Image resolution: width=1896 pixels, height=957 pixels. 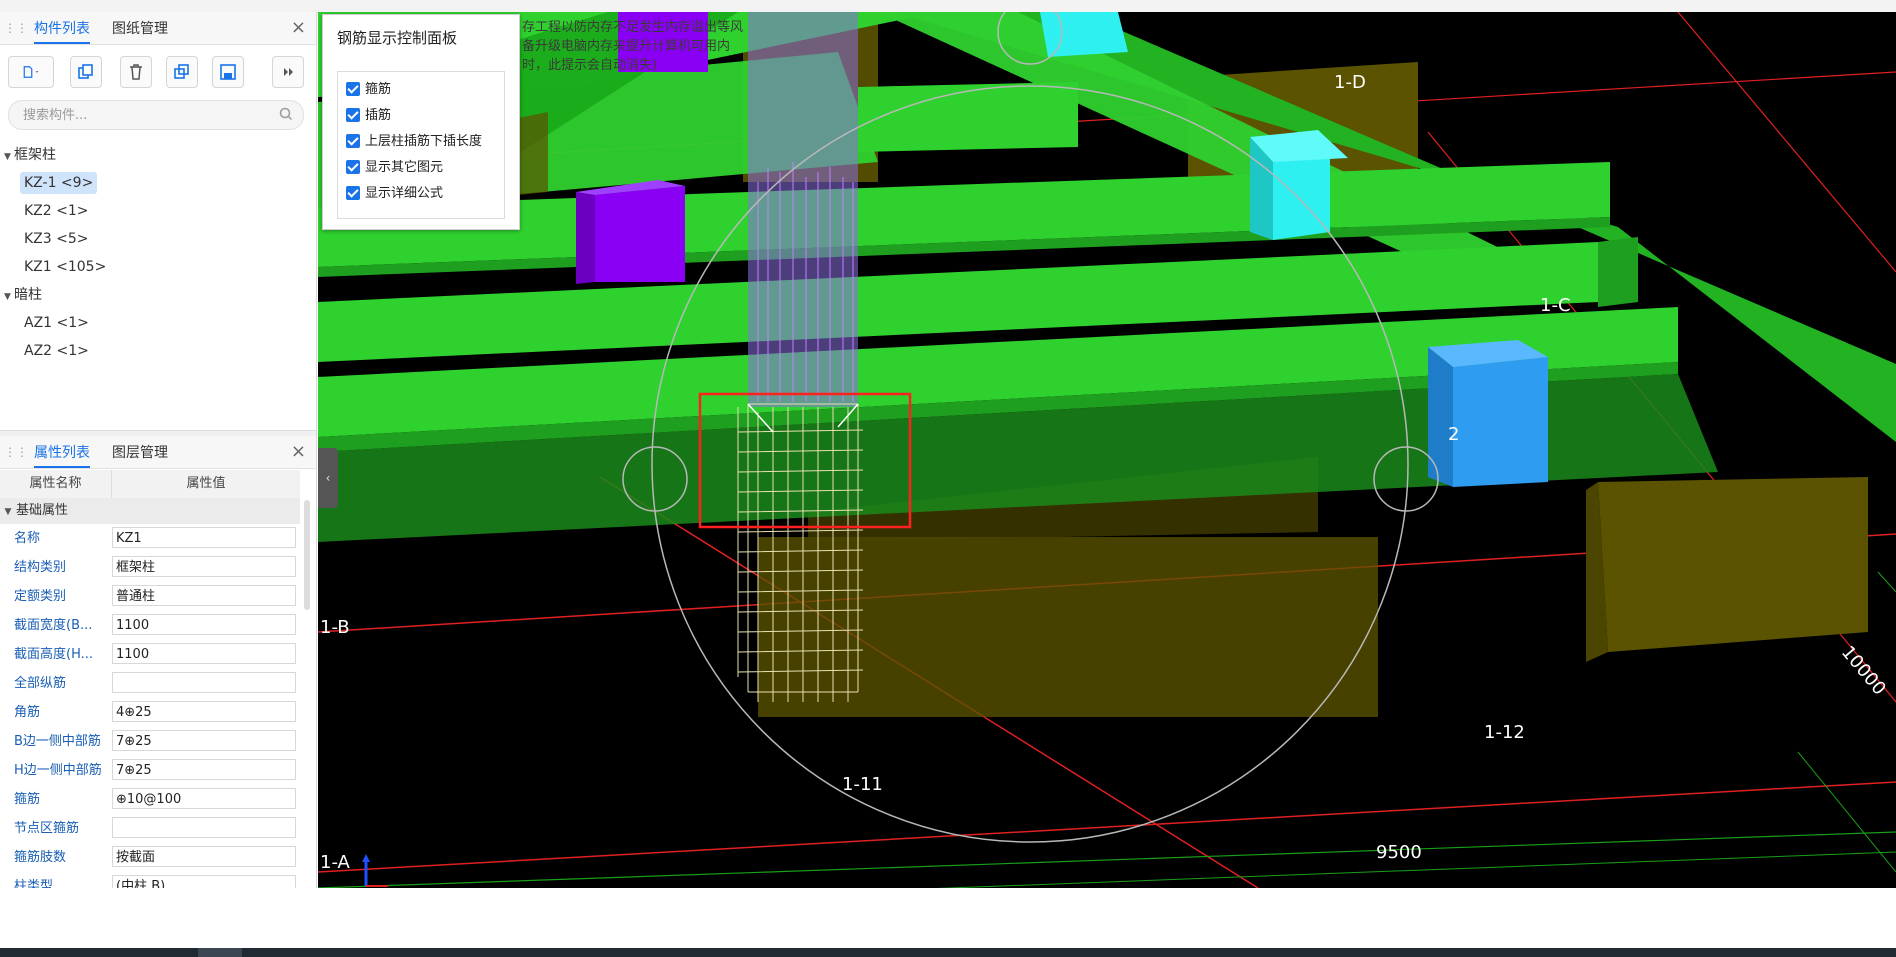 I want to click on search-input, so click(x=143, y=115).